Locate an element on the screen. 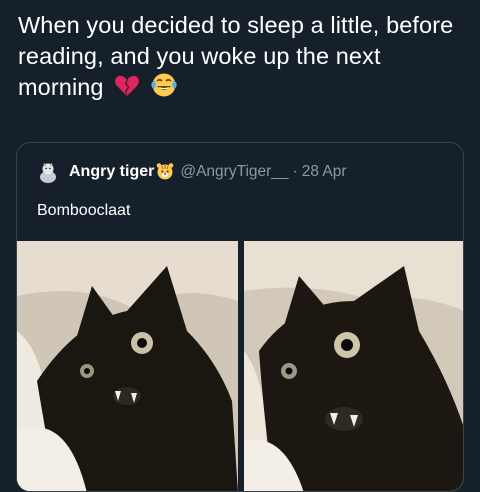 This screenshot has height=492, width=480. tweet-date: 28 Apr is located at coordinates (324, 172).